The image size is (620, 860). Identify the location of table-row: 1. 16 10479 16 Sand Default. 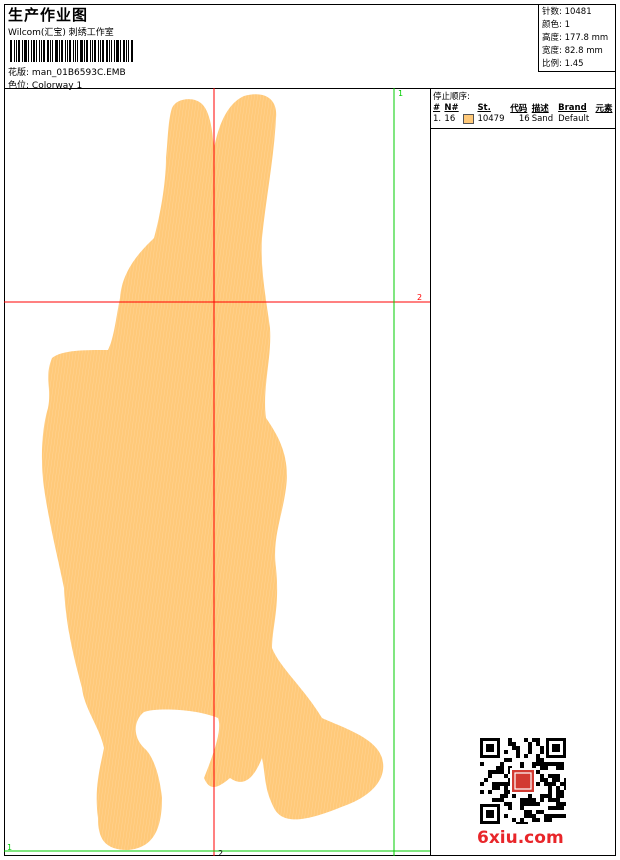
(524, 119).